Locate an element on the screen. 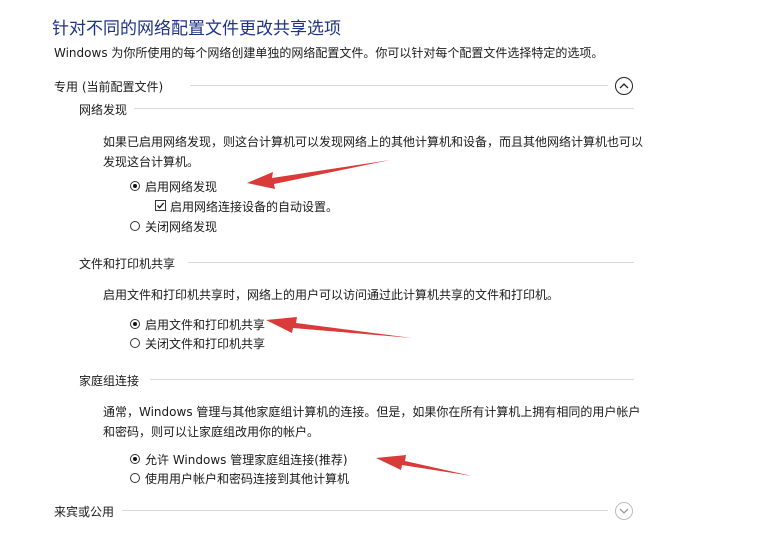 The height and width of the screenshot is (533, 783). annotation-arrow-homegroup is located at coordinates (424, 465).